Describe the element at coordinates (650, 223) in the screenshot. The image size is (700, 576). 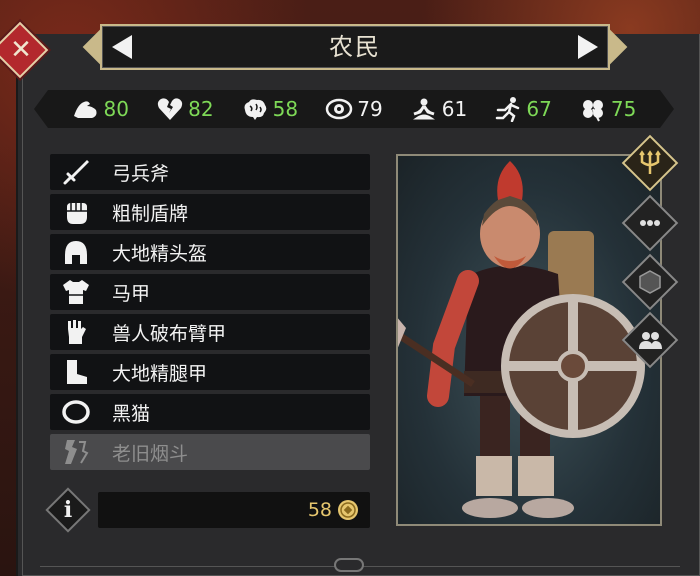
I see `more-dots-icon` at that location.